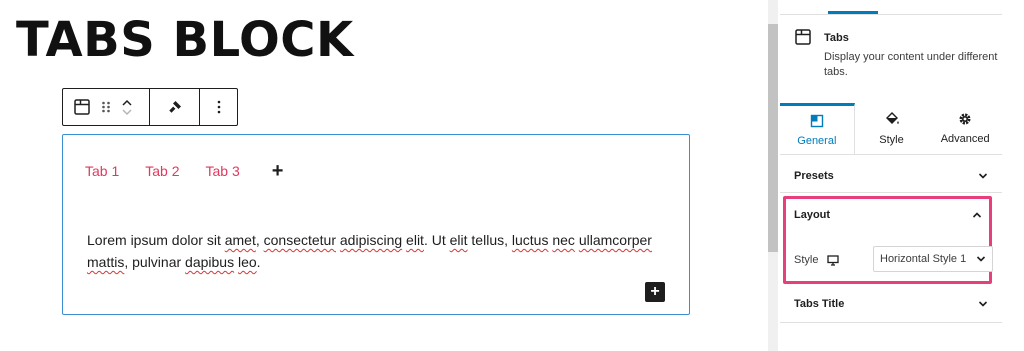 Image resolution: width=1024 pixels, height=351 pixels. What do you see at coordinates (891, 192) in the screenshot?
I see `presets-divider` at bounding box center [891, 192].